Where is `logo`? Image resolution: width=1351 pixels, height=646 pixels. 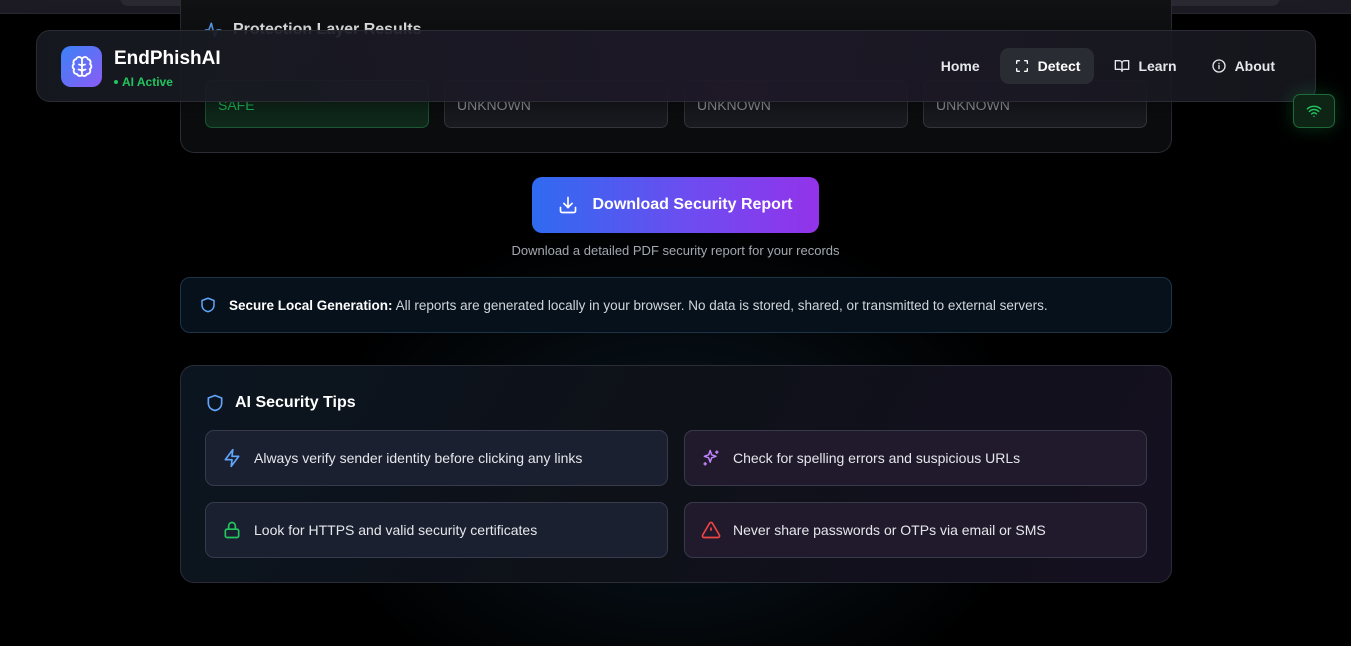
logo is located at coordinates (81, 66).